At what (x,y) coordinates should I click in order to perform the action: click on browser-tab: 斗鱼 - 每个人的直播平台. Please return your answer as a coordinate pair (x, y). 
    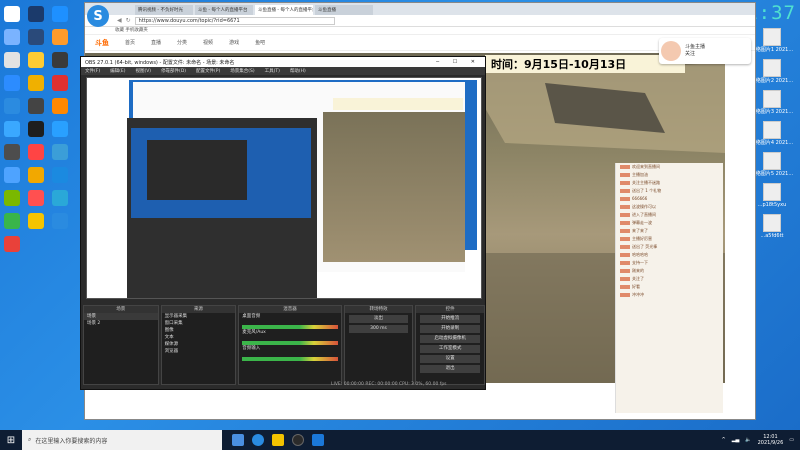
    Looking at the image, I should click on (224, 10).